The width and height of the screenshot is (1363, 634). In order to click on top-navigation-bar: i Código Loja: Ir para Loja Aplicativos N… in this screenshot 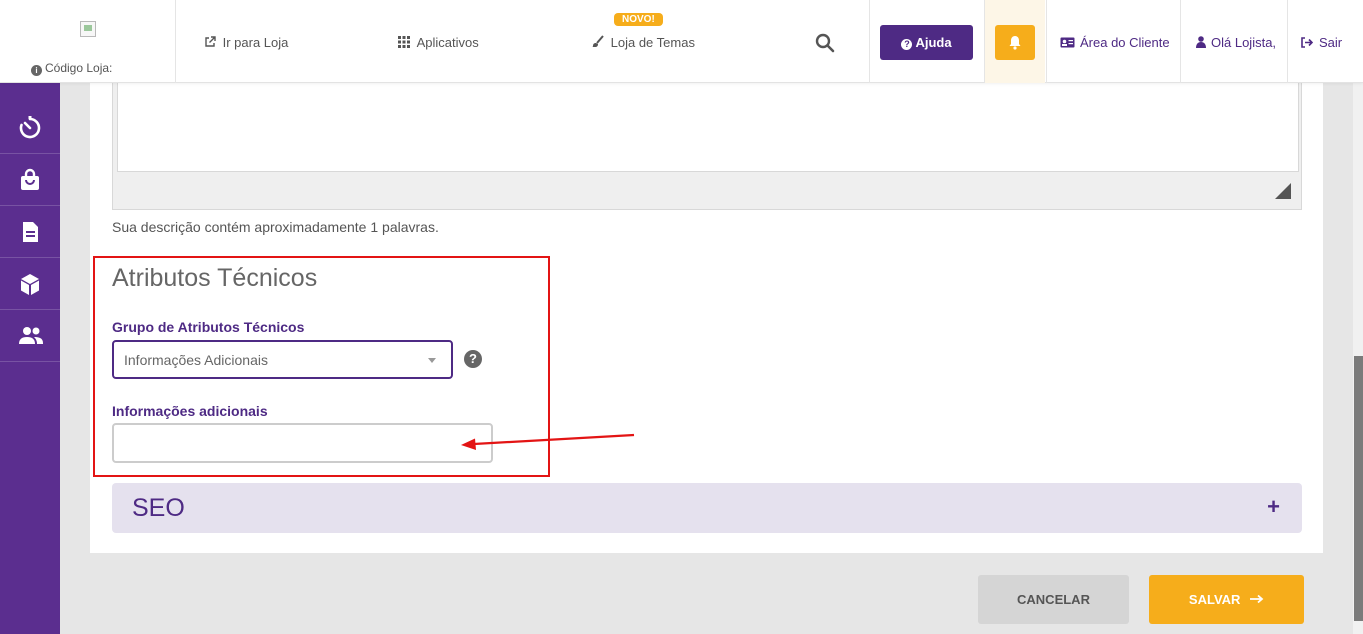, I will do `click(681, 41)`.